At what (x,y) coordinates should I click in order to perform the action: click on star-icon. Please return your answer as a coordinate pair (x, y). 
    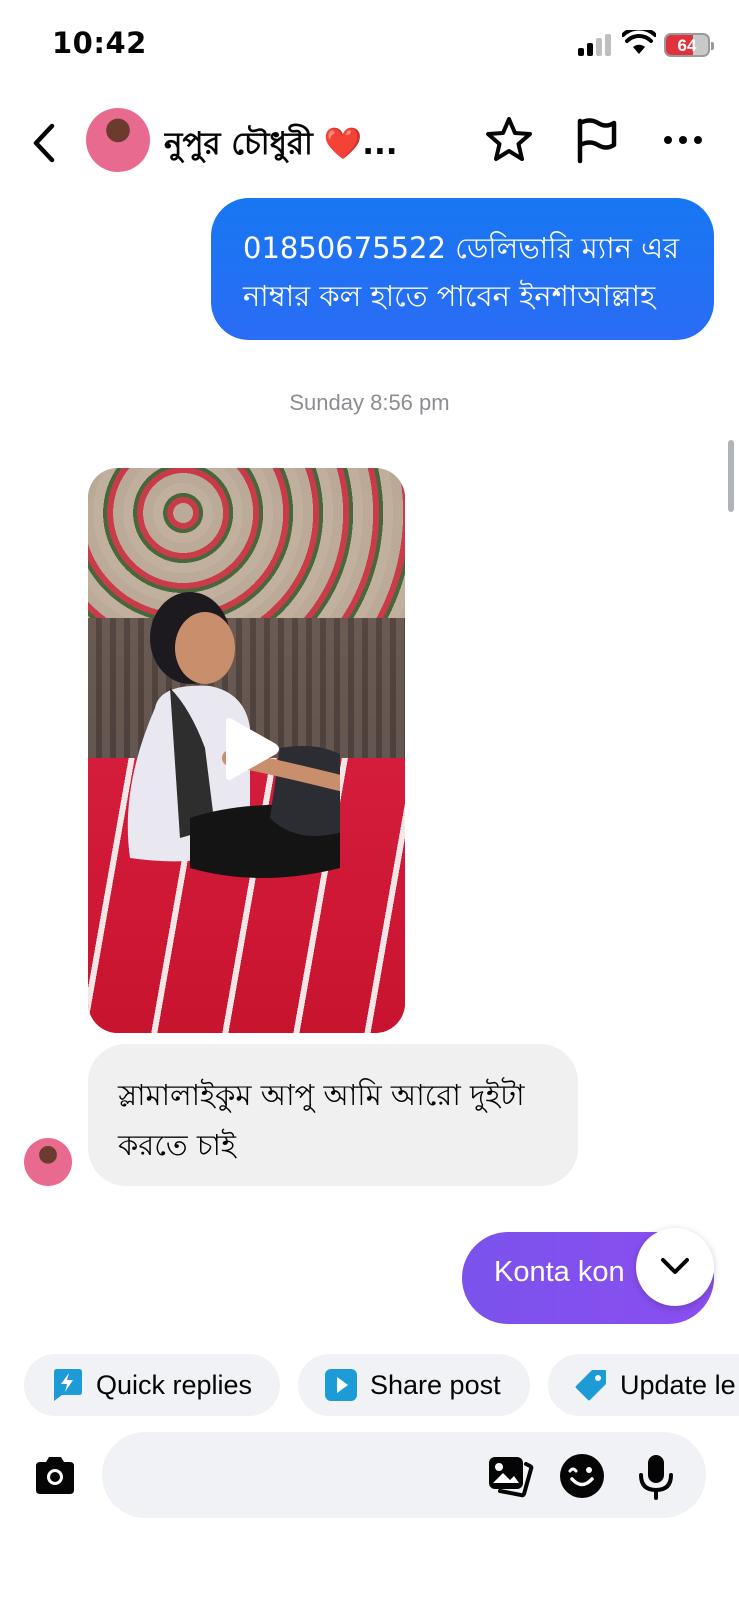
    Looking at the image, I should click on (509, 140).